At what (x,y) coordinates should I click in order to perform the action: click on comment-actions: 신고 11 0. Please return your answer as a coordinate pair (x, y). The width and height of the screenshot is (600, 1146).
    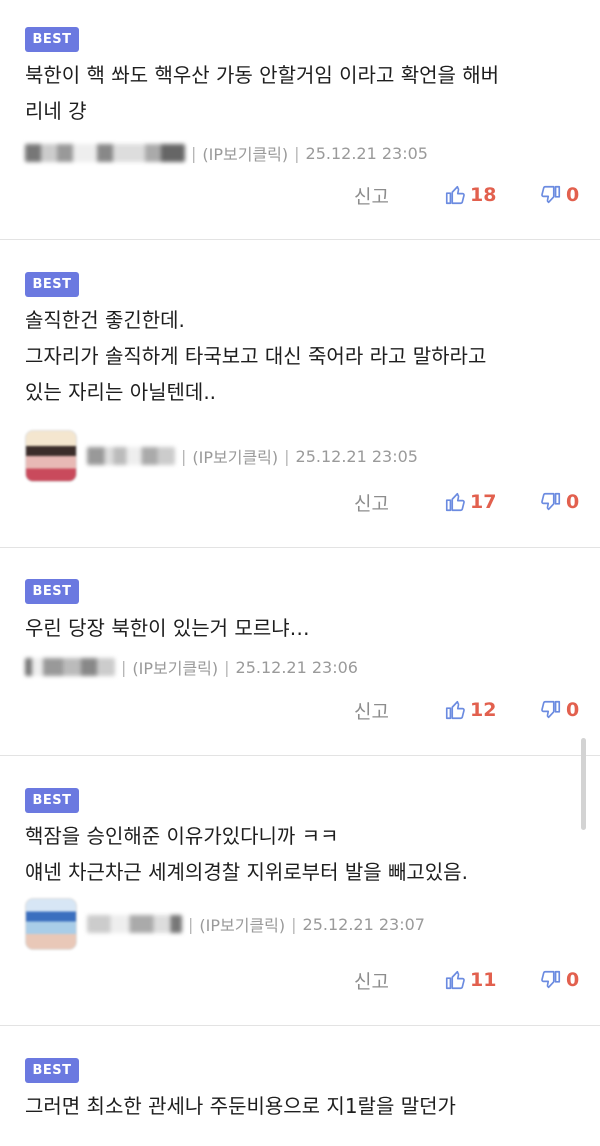
    Looking at the image, I should click on (477, 980).